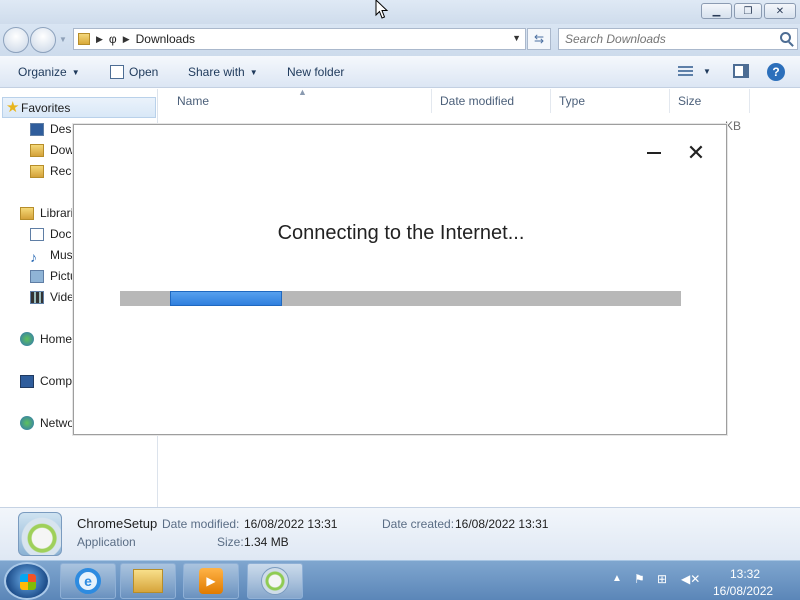 This screenshot has height=600, width=800. I want to click on star-icon: ★, so click(13, 107).